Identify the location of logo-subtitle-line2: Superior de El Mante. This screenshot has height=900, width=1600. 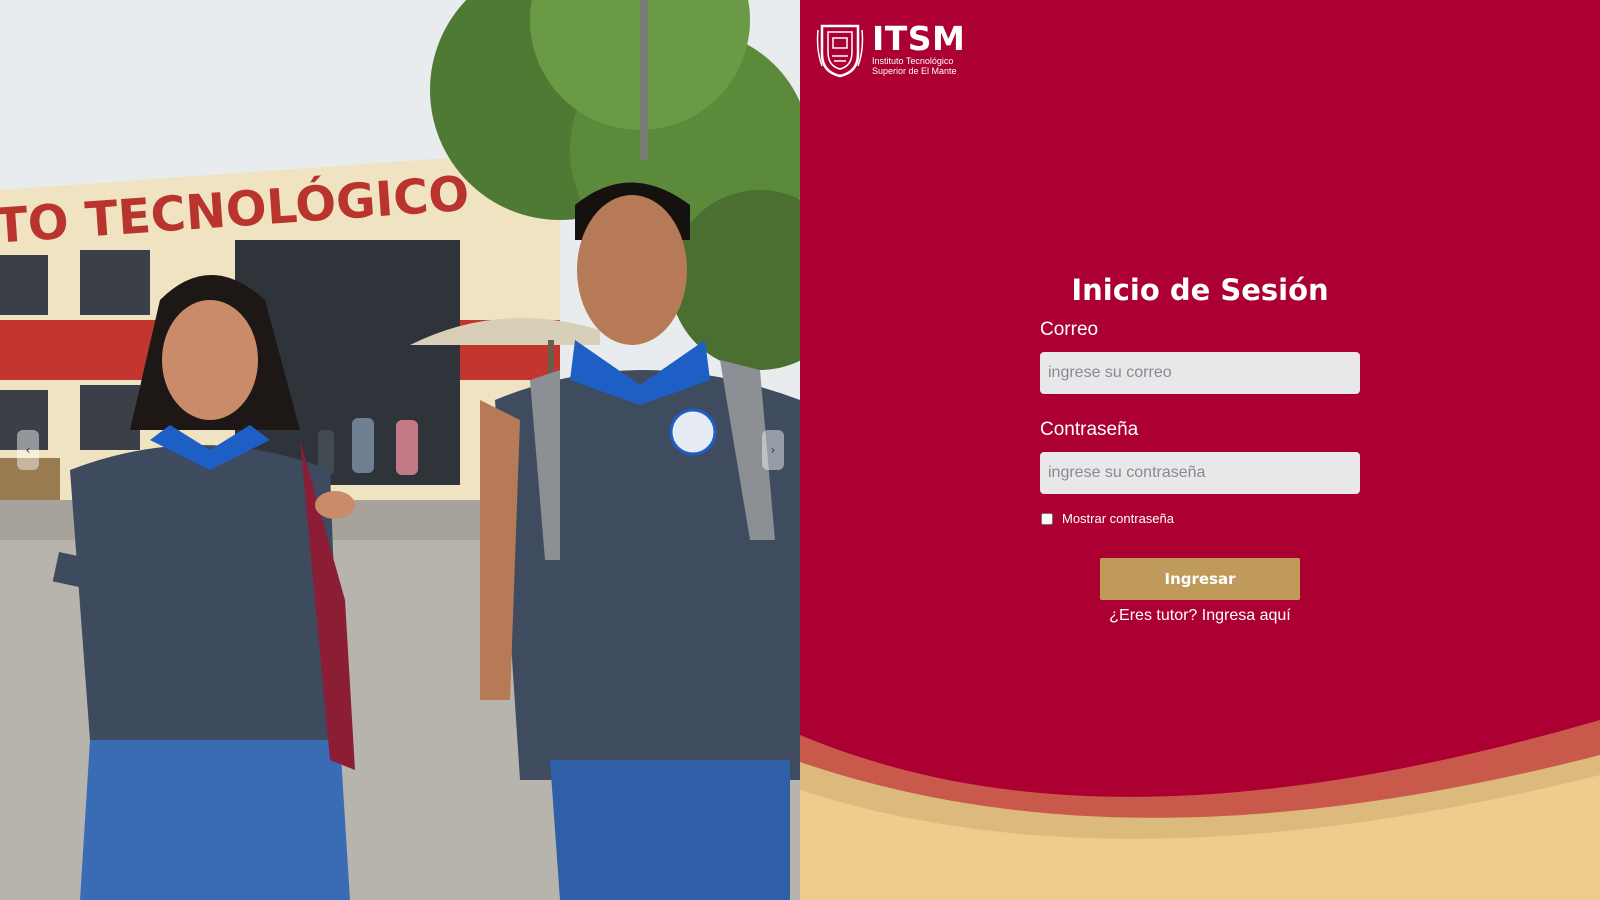
(914, 71).